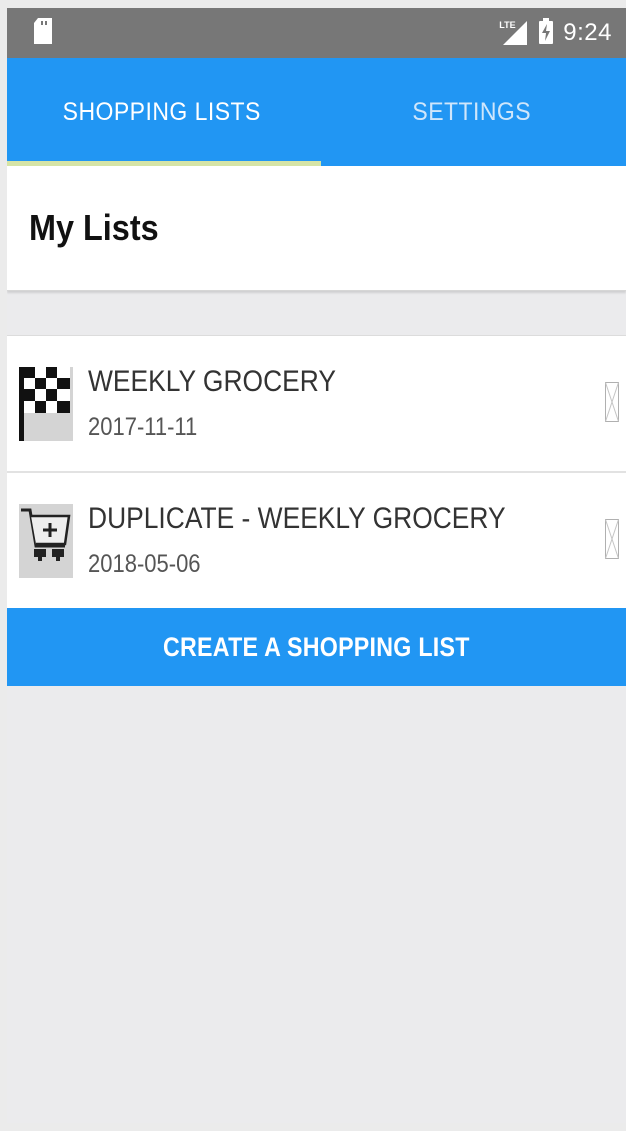 The width and height of the screenshot is (626, 1131). I want to click on network-label: LTE, so click(507, 25).